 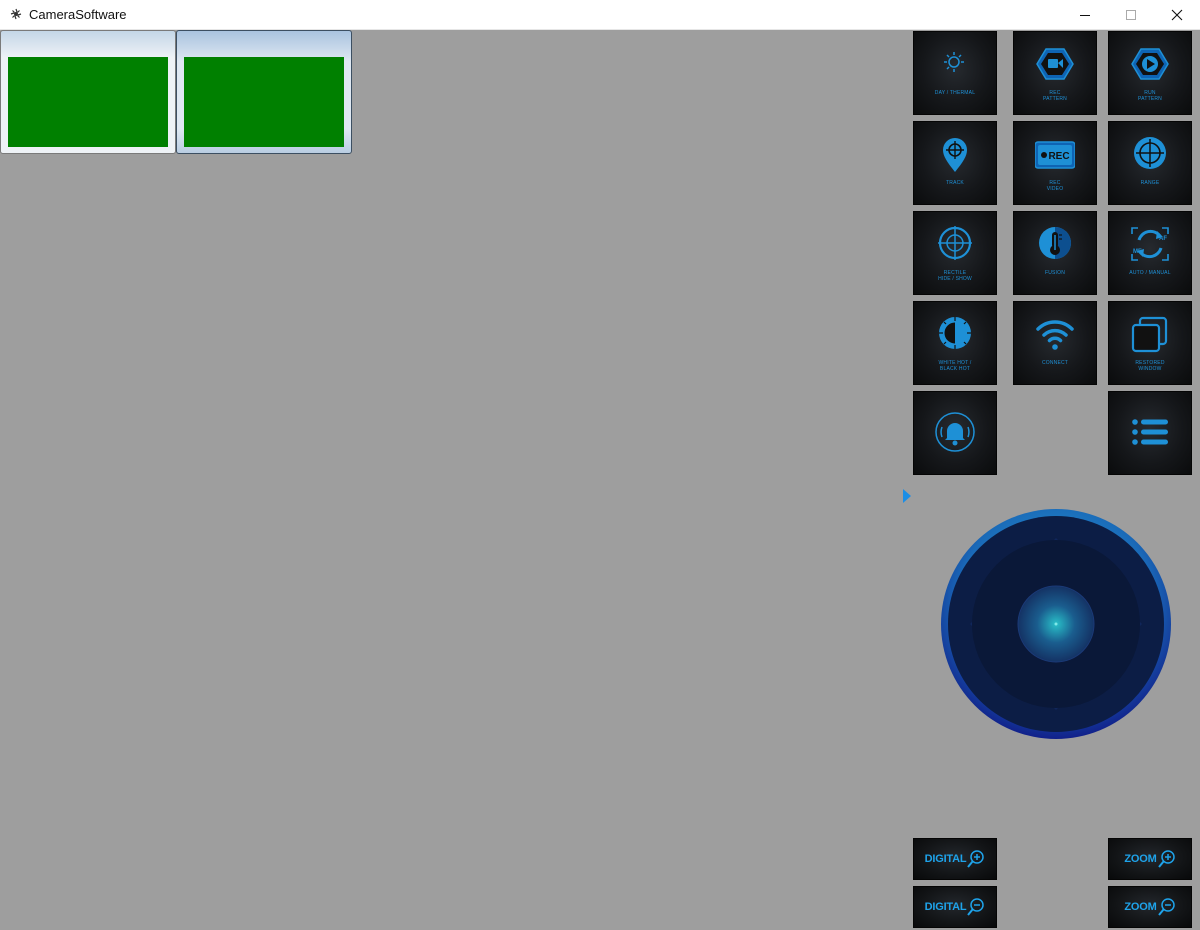 I want to click on maximize-button, so click(x=1131, y=14).